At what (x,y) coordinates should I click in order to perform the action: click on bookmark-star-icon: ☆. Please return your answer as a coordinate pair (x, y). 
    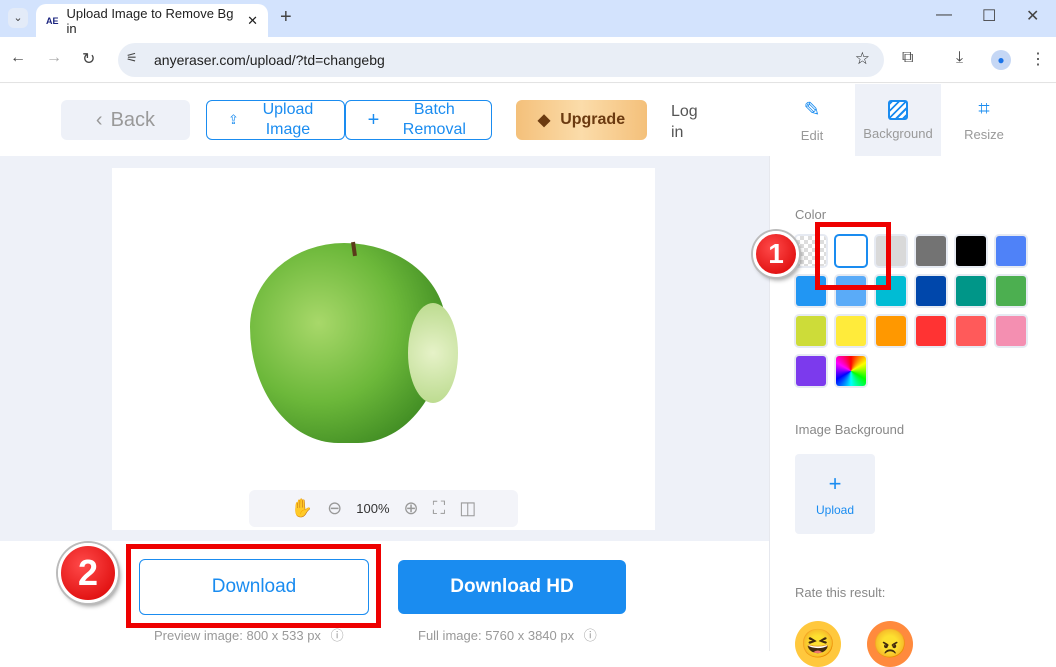
    Looking at the image, I should click on (862, 59).